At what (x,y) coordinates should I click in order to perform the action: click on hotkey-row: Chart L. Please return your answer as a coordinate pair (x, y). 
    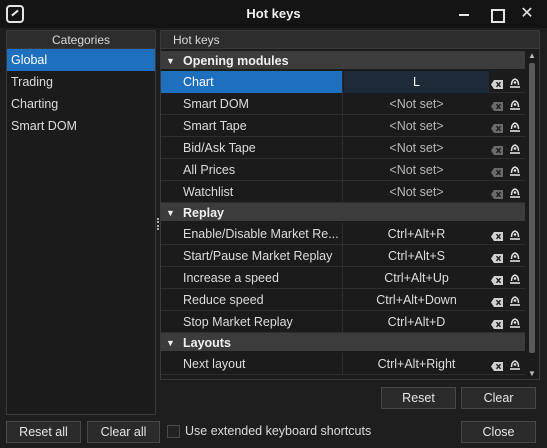
    Looking at the image, I should click on (343, 82).